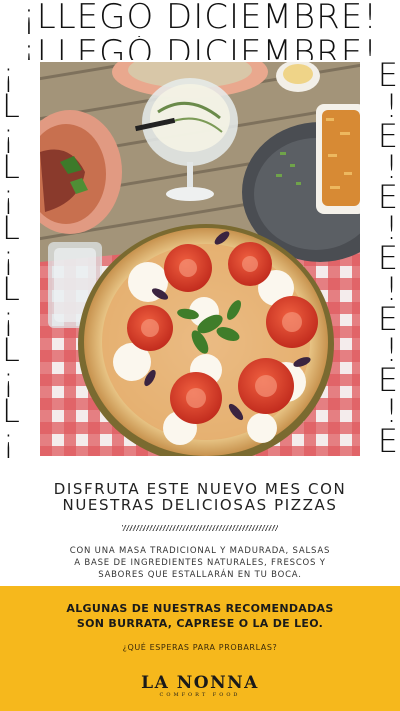  I want to click on divider, so click(200, 528).